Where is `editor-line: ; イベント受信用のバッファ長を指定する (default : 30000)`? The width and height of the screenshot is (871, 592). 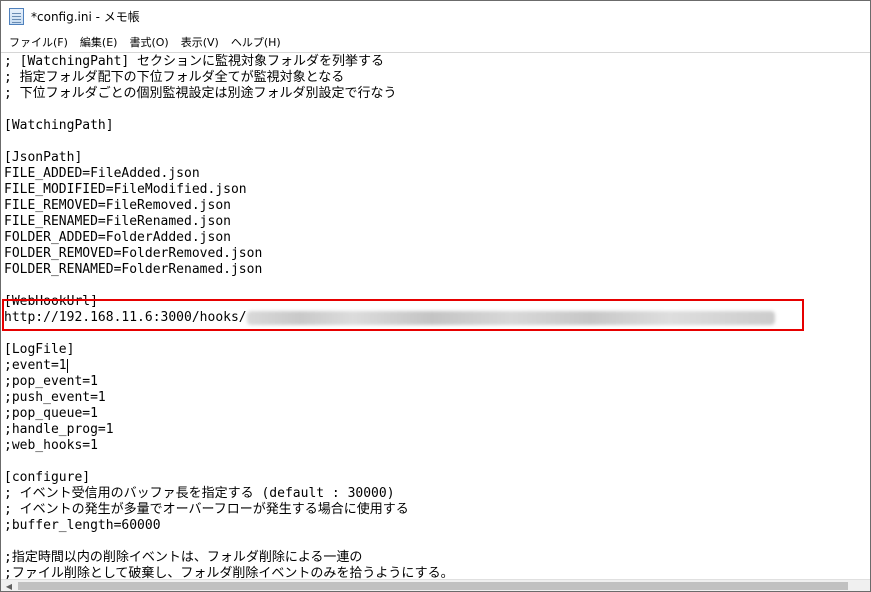 editor-line: ; イベント受信用のバッファ長を指定する (default : 30000) is located at coordinates (199, 493).